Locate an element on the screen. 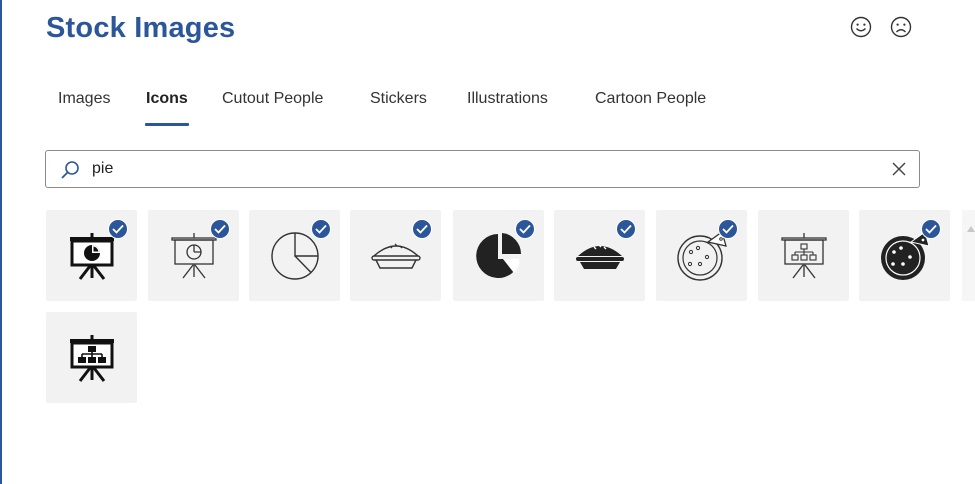 This screenshot has width=975, height=484. tab-cutout-people: Cutout People is located at coordinates (272, 99).